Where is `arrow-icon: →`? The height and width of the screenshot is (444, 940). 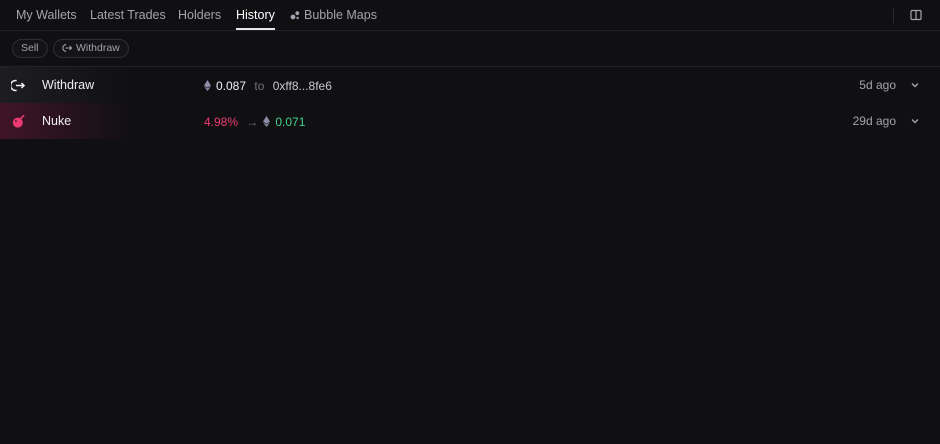
arrow-icon: → is located at coordinates (252, 121).